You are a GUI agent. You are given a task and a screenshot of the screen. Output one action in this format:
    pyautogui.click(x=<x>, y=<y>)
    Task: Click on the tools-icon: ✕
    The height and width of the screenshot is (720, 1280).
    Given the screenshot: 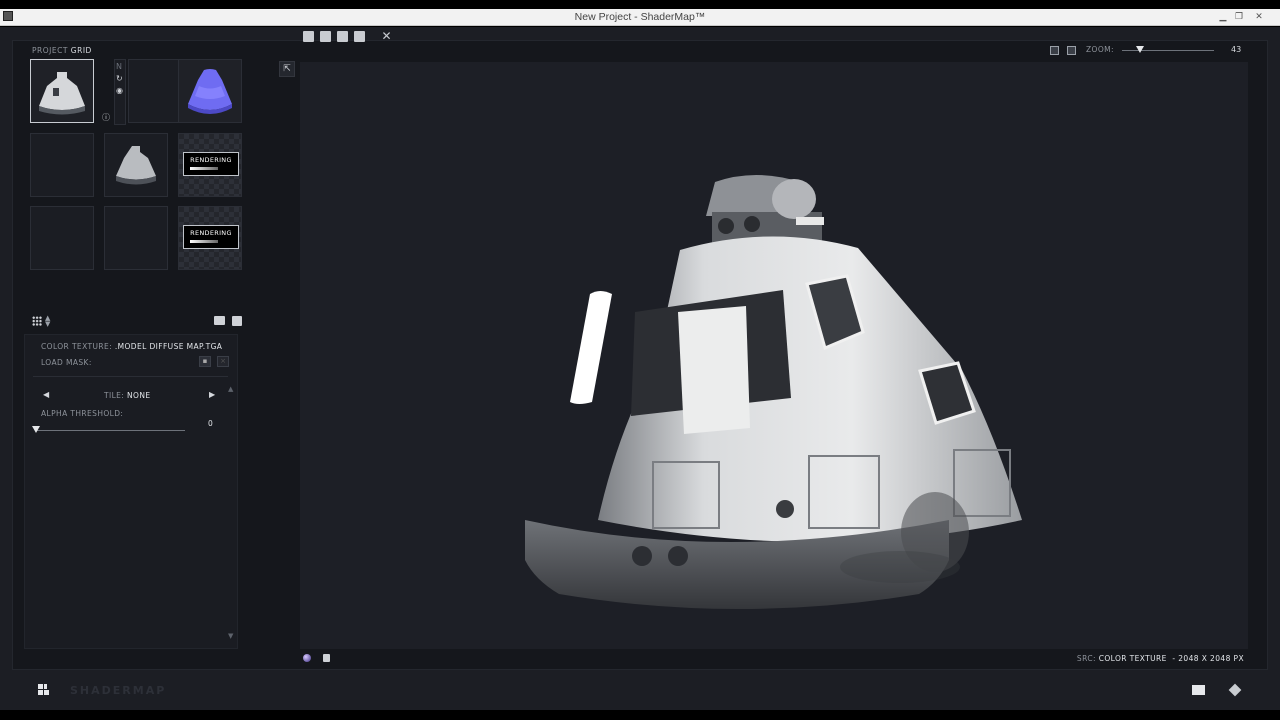 What is the action you would take?
    pyautogui.click(x=386, y=36)
    